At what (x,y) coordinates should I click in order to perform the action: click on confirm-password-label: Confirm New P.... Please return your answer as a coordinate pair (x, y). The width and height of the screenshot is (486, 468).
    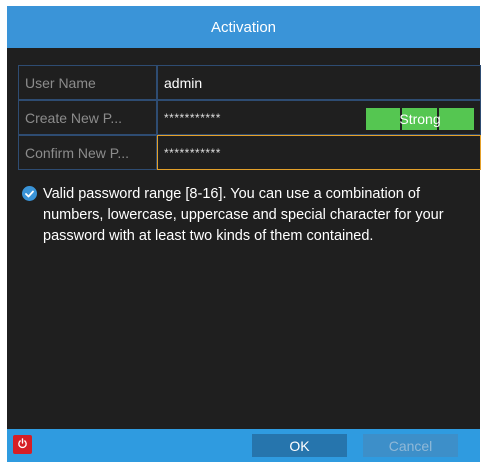
    Looking at the image, I should click on (87, 152).